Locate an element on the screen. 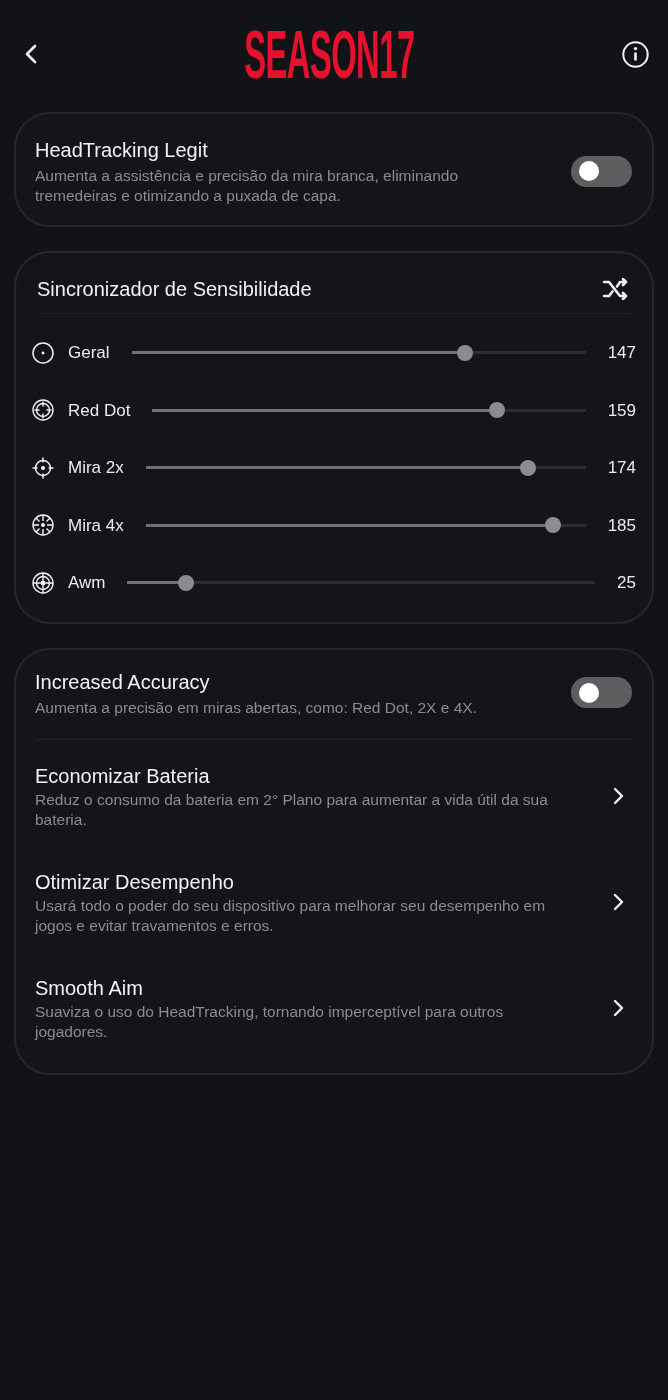 The height and width of the screenshot is (1400, 668). crosshair-dot-icon is located at coordinates (43, 352).